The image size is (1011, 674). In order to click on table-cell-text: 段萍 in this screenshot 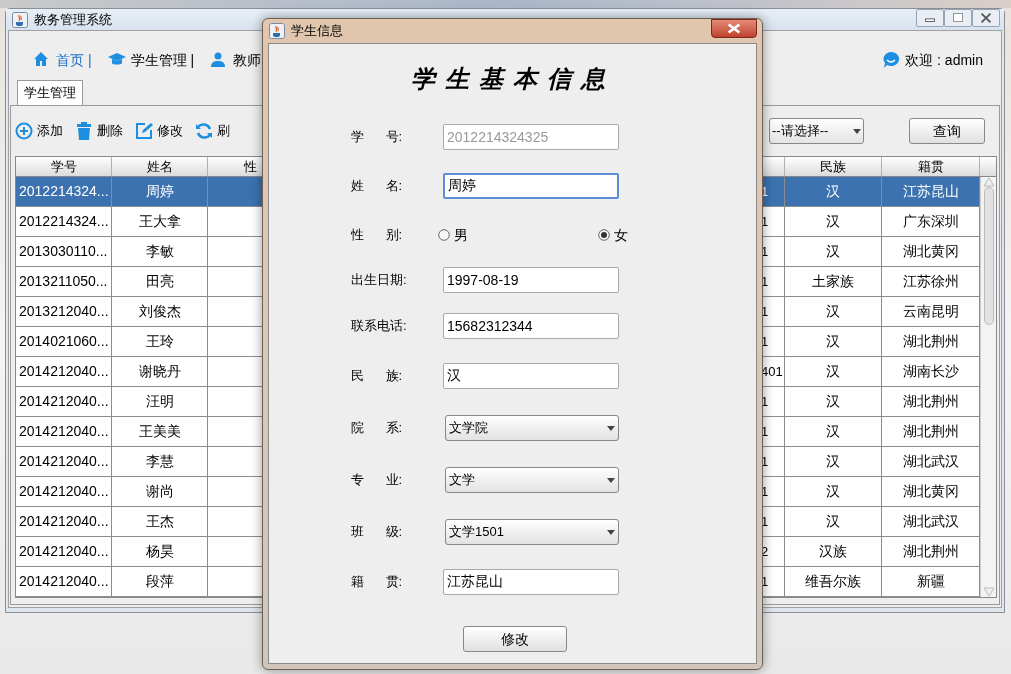, I will do `click(159, 581)`.